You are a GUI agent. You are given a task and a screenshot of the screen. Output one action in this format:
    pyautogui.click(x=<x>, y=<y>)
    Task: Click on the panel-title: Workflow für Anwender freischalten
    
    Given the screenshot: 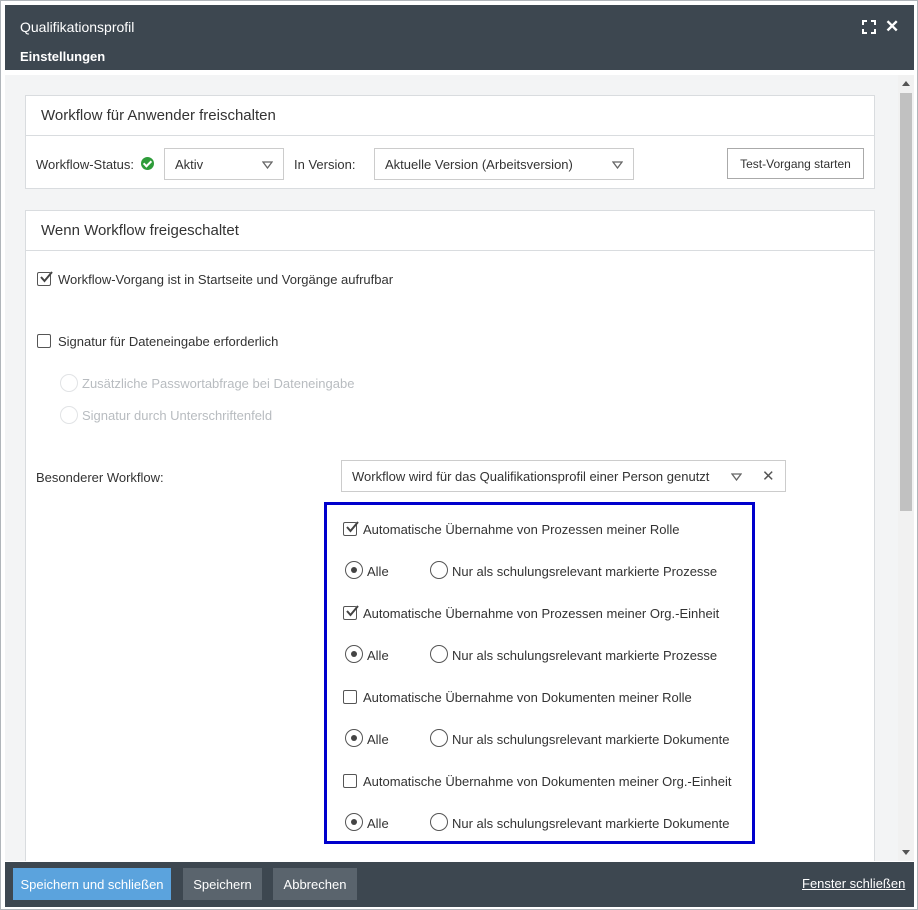 What is the action you would take?
    pyautogui.click(x=158, y=115)
    